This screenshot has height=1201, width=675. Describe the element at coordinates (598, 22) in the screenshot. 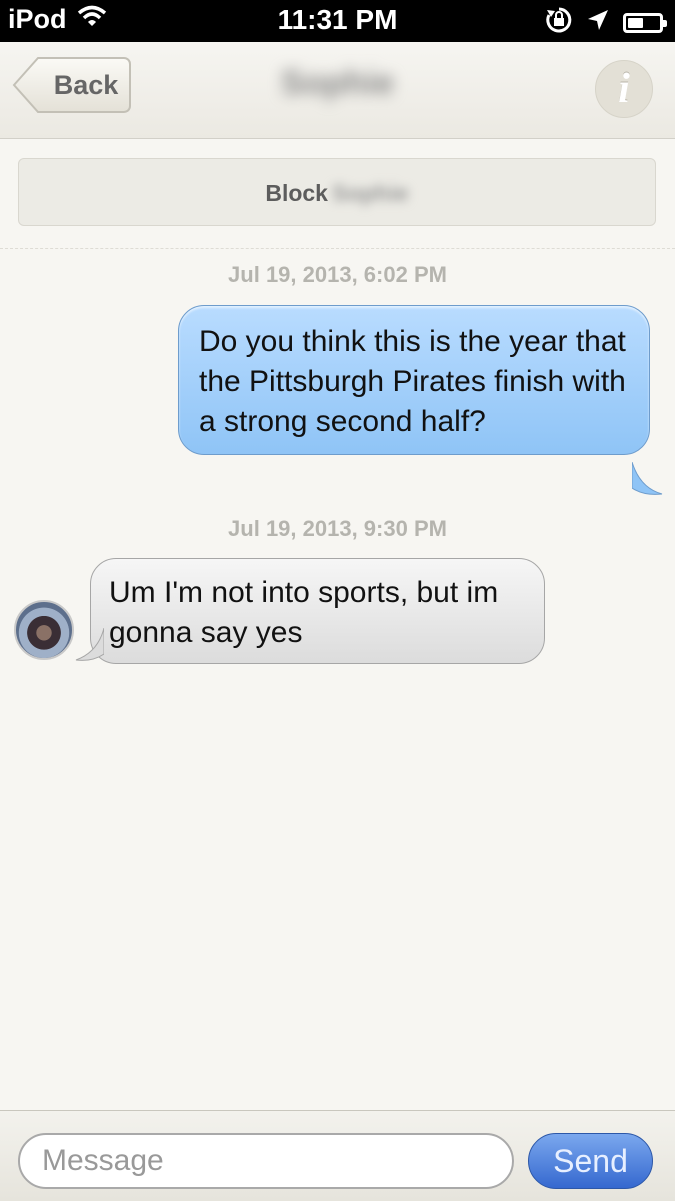

I see `location-arrow-icon` at that location.